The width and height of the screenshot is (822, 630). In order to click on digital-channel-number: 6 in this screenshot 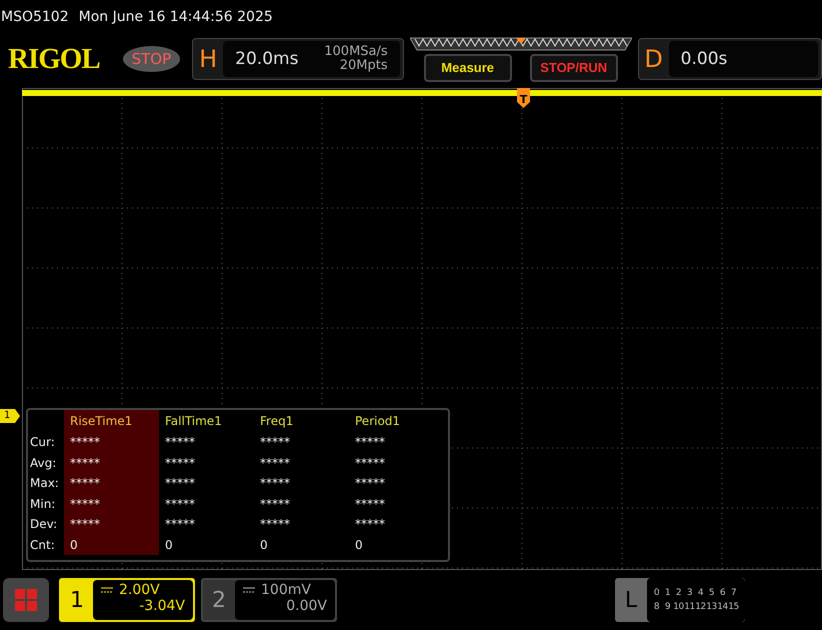, I will do `click(722, 593)`.